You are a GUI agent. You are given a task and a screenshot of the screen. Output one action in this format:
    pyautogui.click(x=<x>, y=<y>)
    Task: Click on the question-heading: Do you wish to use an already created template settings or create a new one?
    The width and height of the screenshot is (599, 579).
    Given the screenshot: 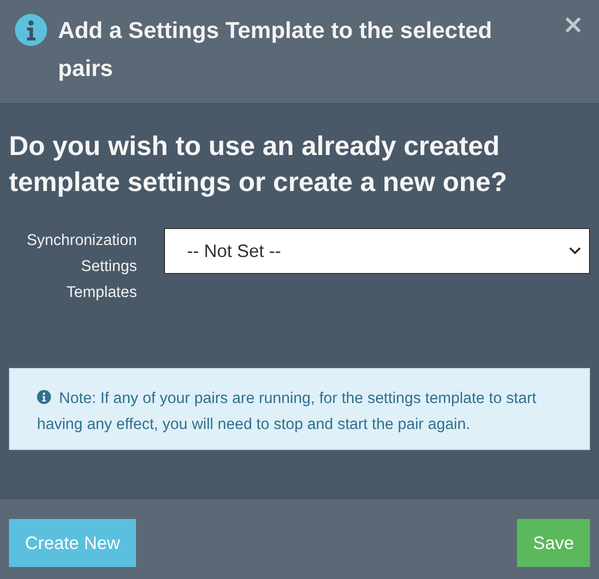 What is the action you would take?
    pyautogui.click(x=258, y=164)
    